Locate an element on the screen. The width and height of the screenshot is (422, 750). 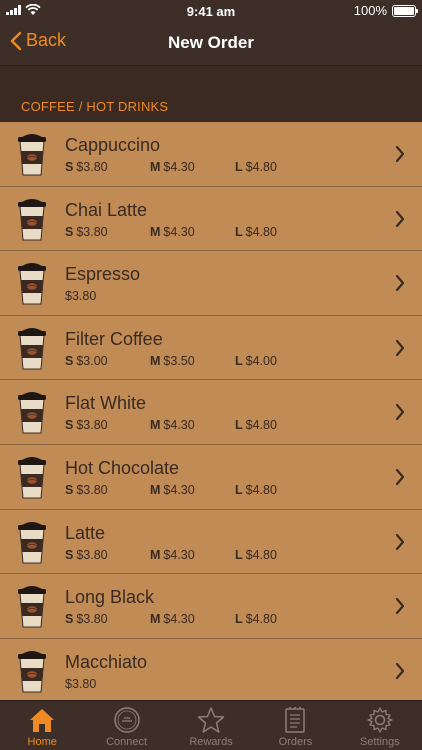
item-name: Long Black is located at coordinates (110, 597).